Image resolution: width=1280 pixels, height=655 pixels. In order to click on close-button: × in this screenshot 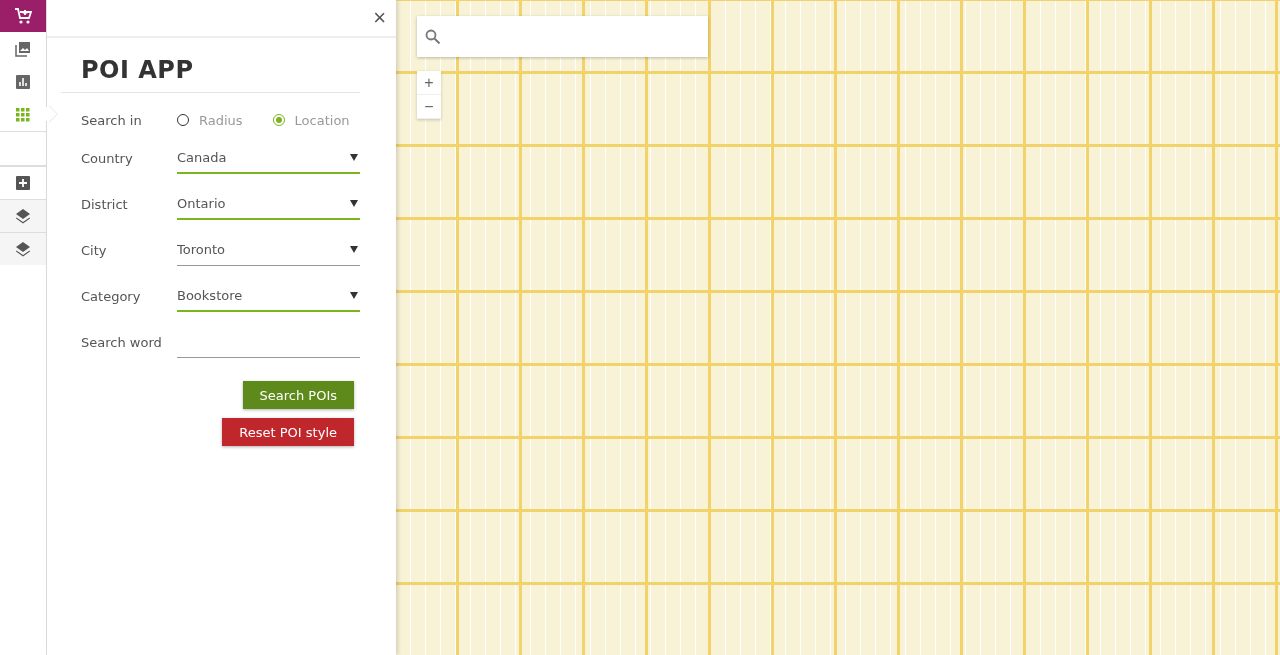, I will do `click(379, 18)`.